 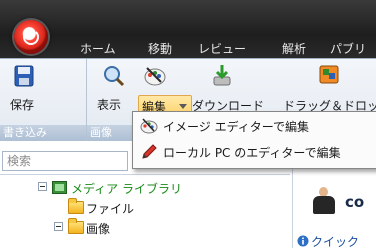 I want to click on app-menu-button, so click(x=31, y=37).